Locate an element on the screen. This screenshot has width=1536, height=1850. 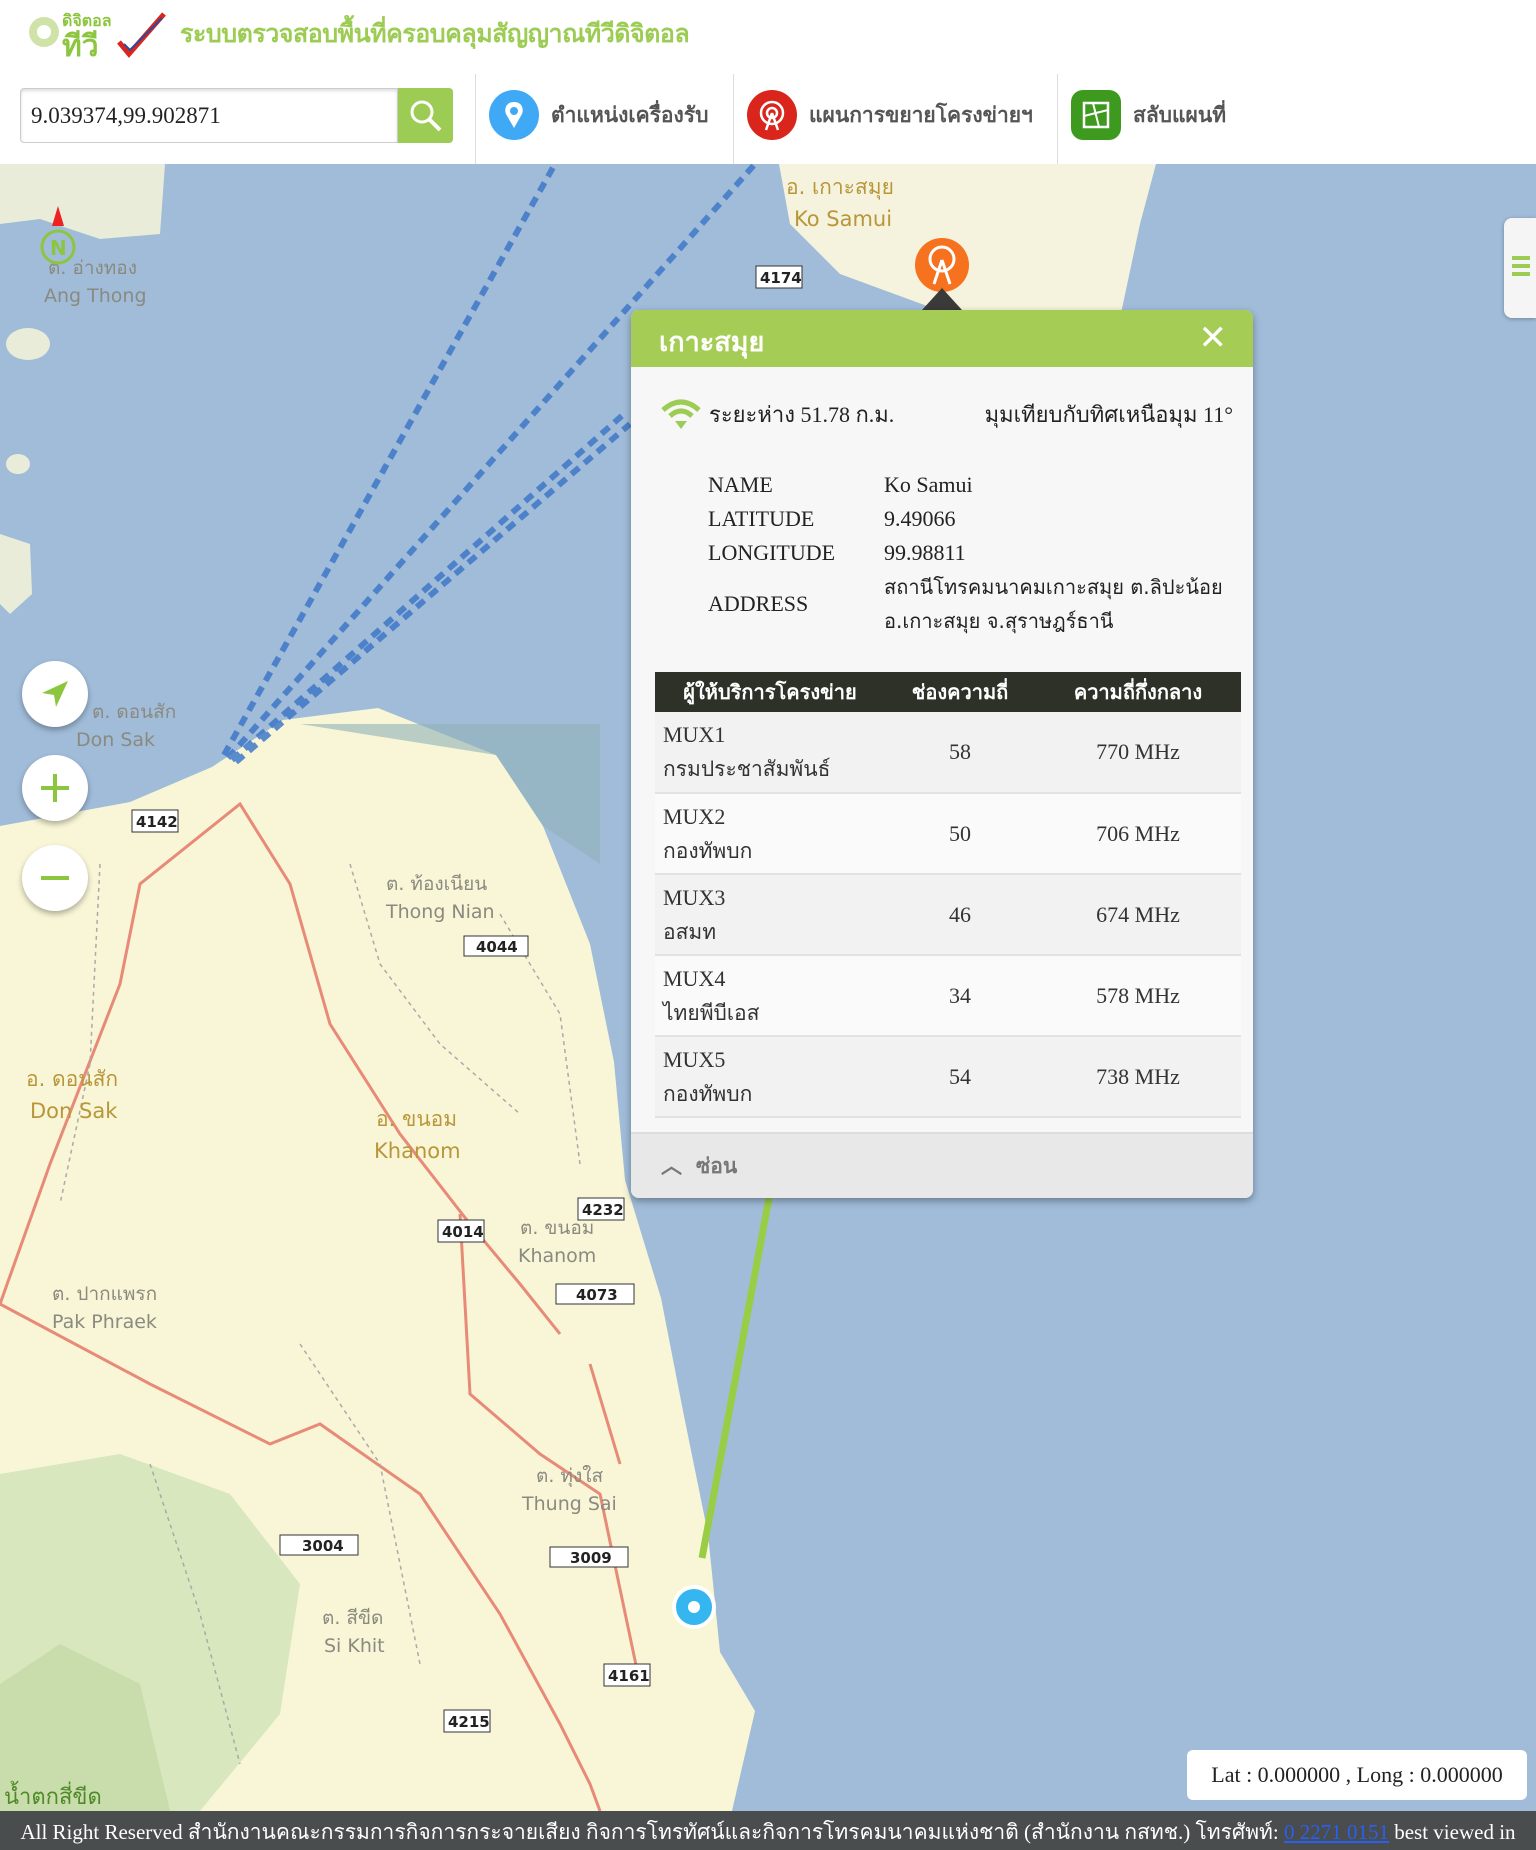
table-row: MUX1 กรมประชาสัมพันธ์ 58 770 MHz is located at coordinates (948, 753).